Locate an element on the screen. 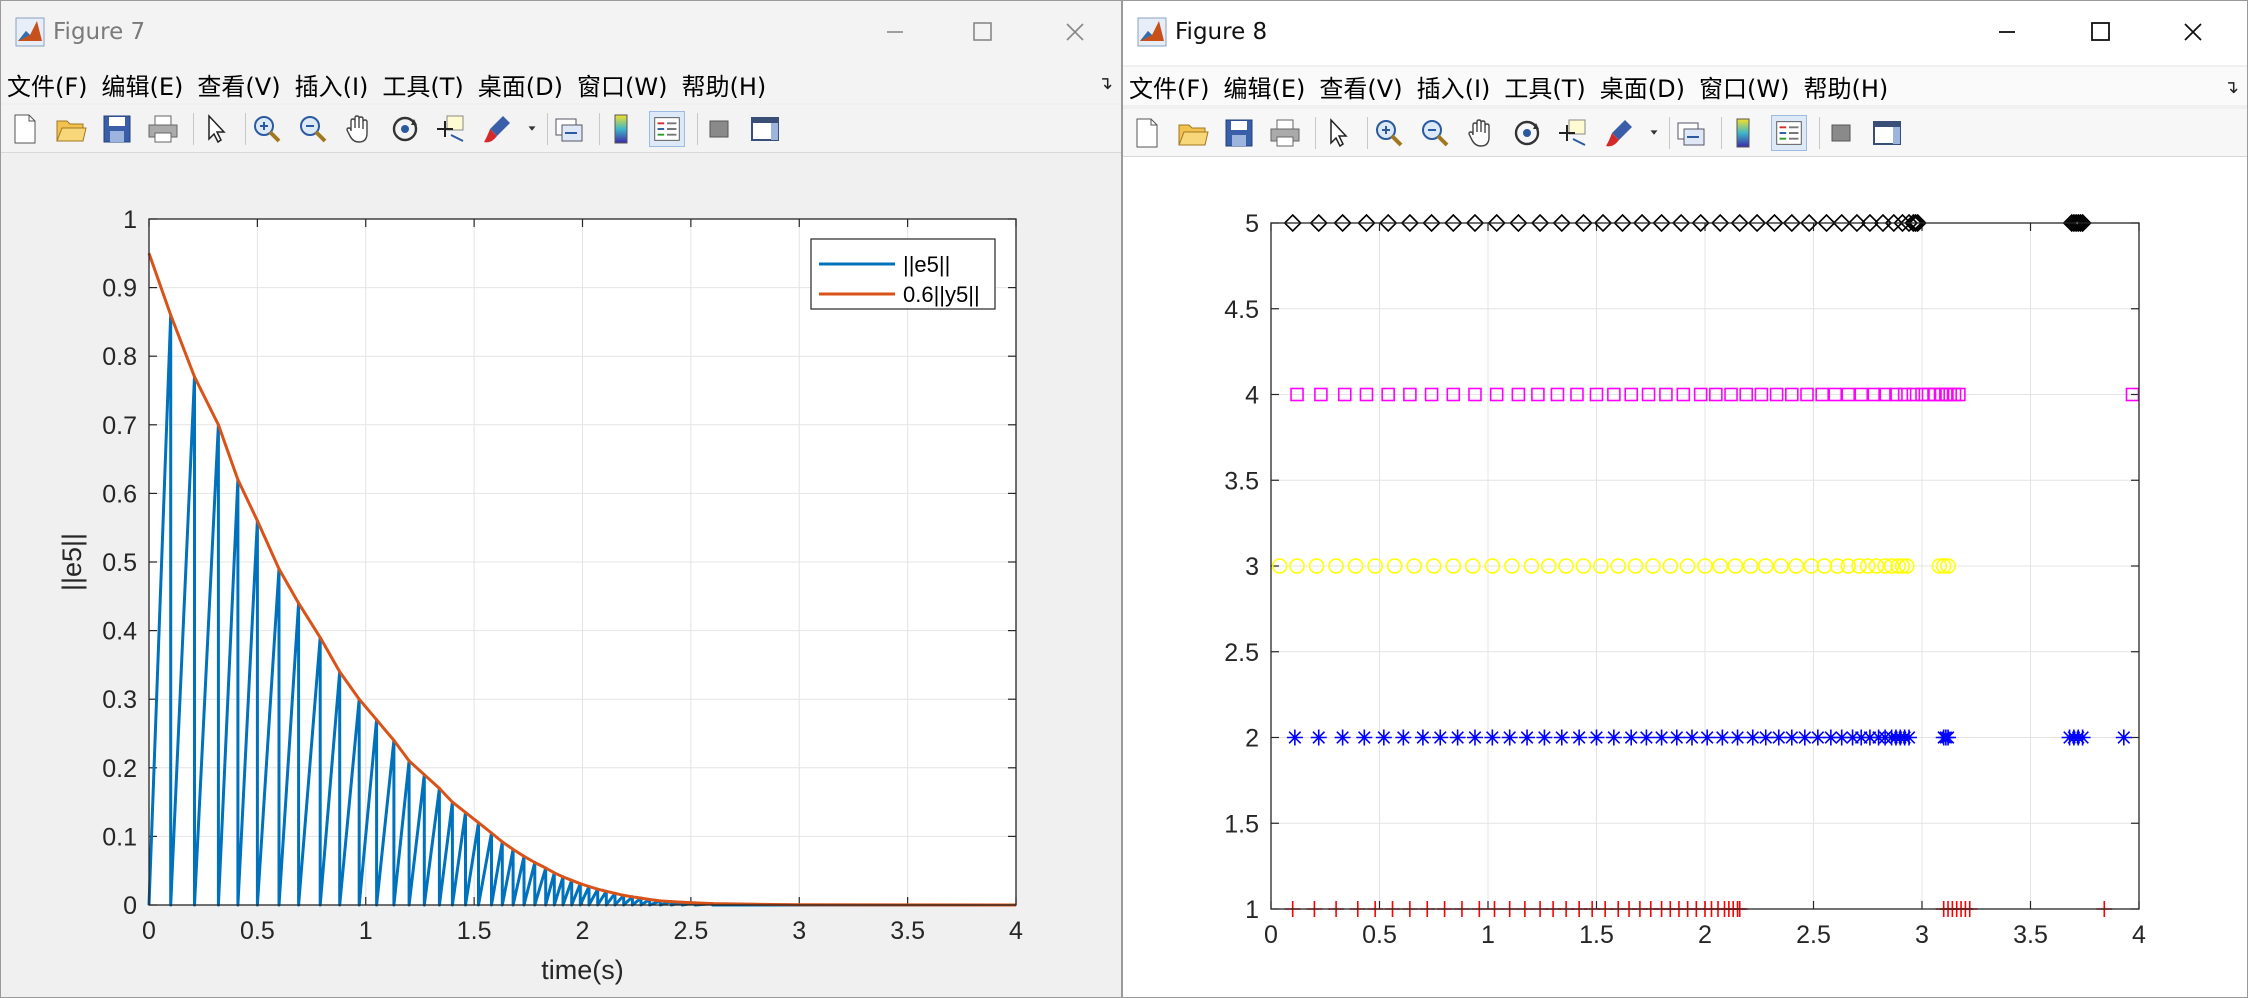  x-tick-label: 2.5 is located at coordinates (690, 931).